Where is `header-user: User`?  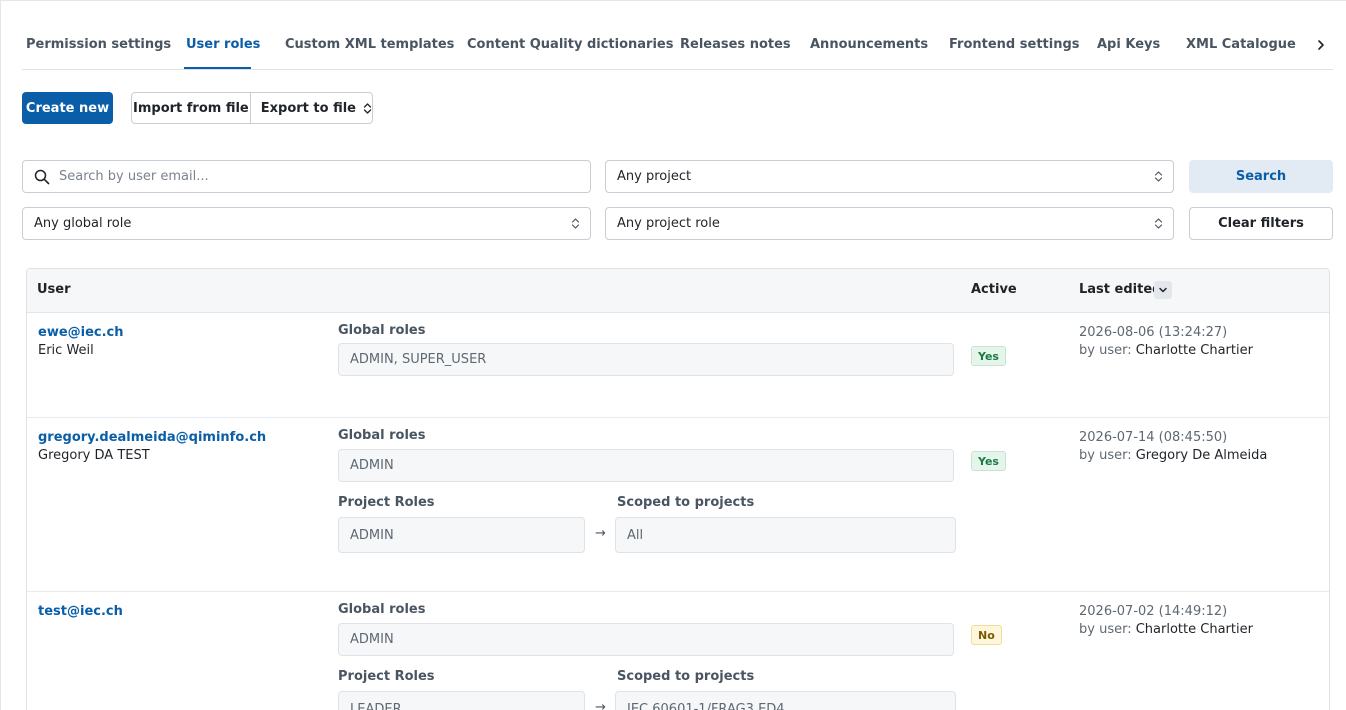 header-user: User is located at coordinates (54, 289).